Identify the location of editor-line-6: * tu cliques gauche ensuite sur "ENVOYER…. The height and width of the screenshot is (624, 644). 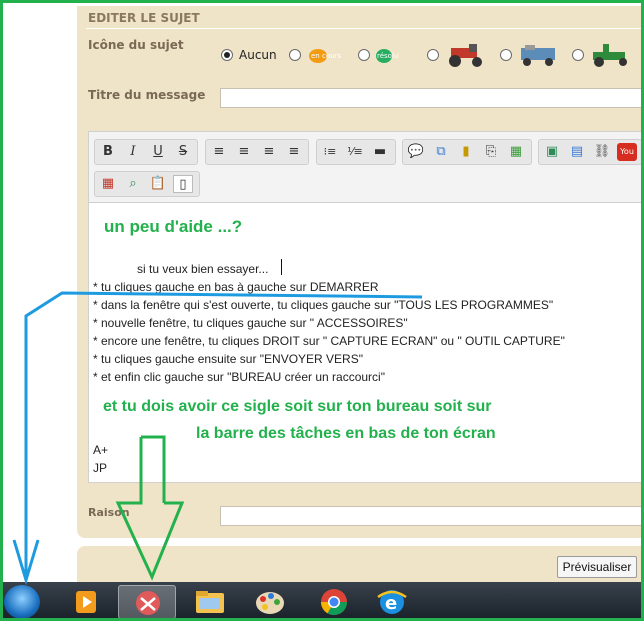
(228, 359).